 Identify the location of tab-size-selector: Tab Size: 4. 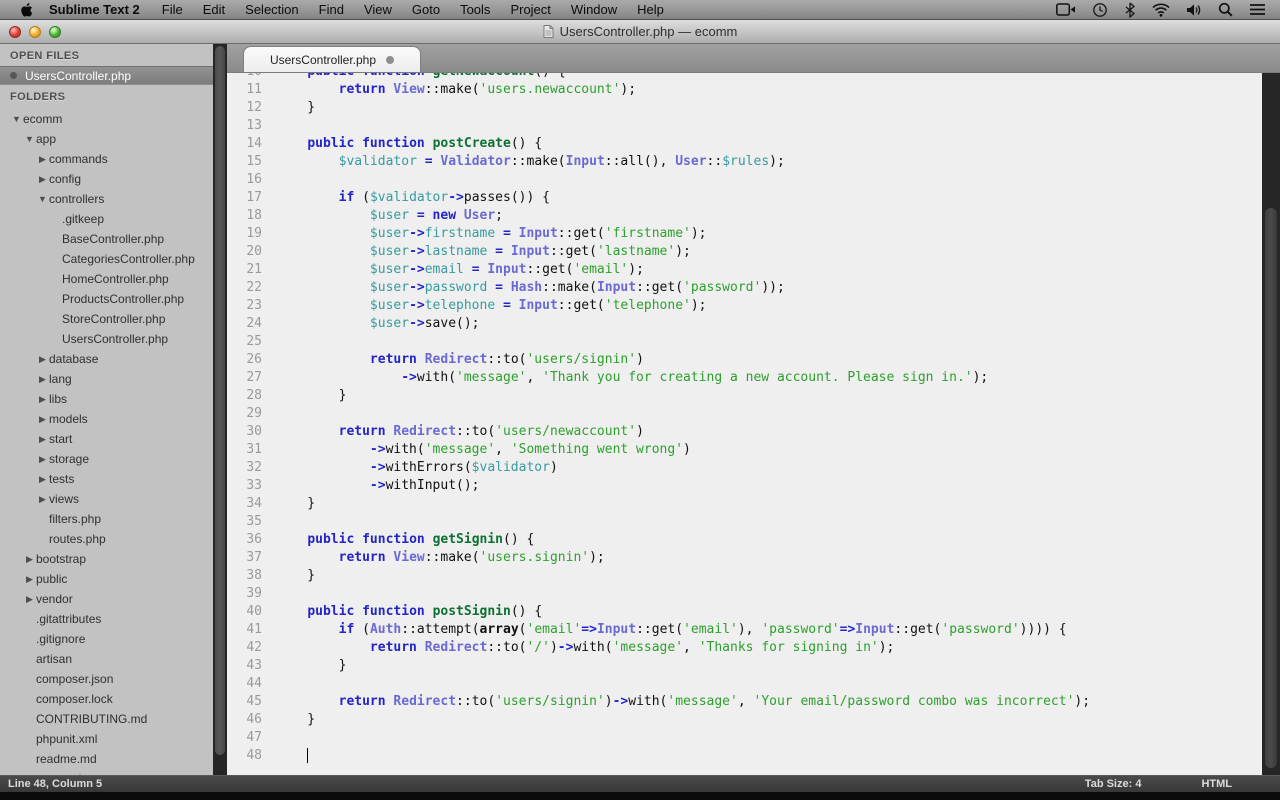
(1113, 784).